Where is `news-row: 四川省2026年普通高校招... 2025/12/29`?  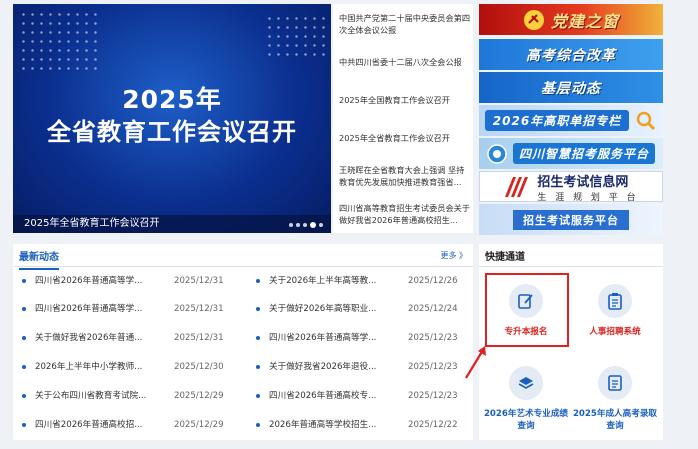 news-row: 四川省2026年普通高校招... 2025/12/29 is located at coordinates (131, 425).